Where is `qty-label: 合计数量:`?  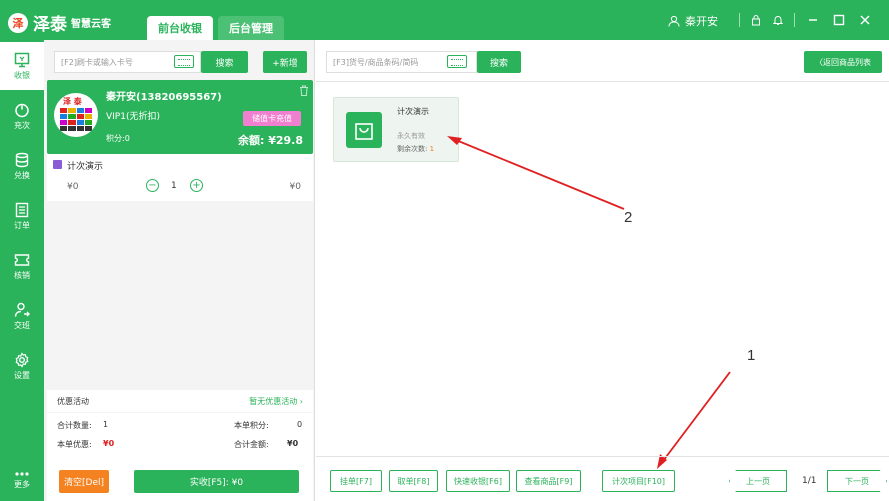 qty-label: 合计数量: is located at coordinates (74, 425).